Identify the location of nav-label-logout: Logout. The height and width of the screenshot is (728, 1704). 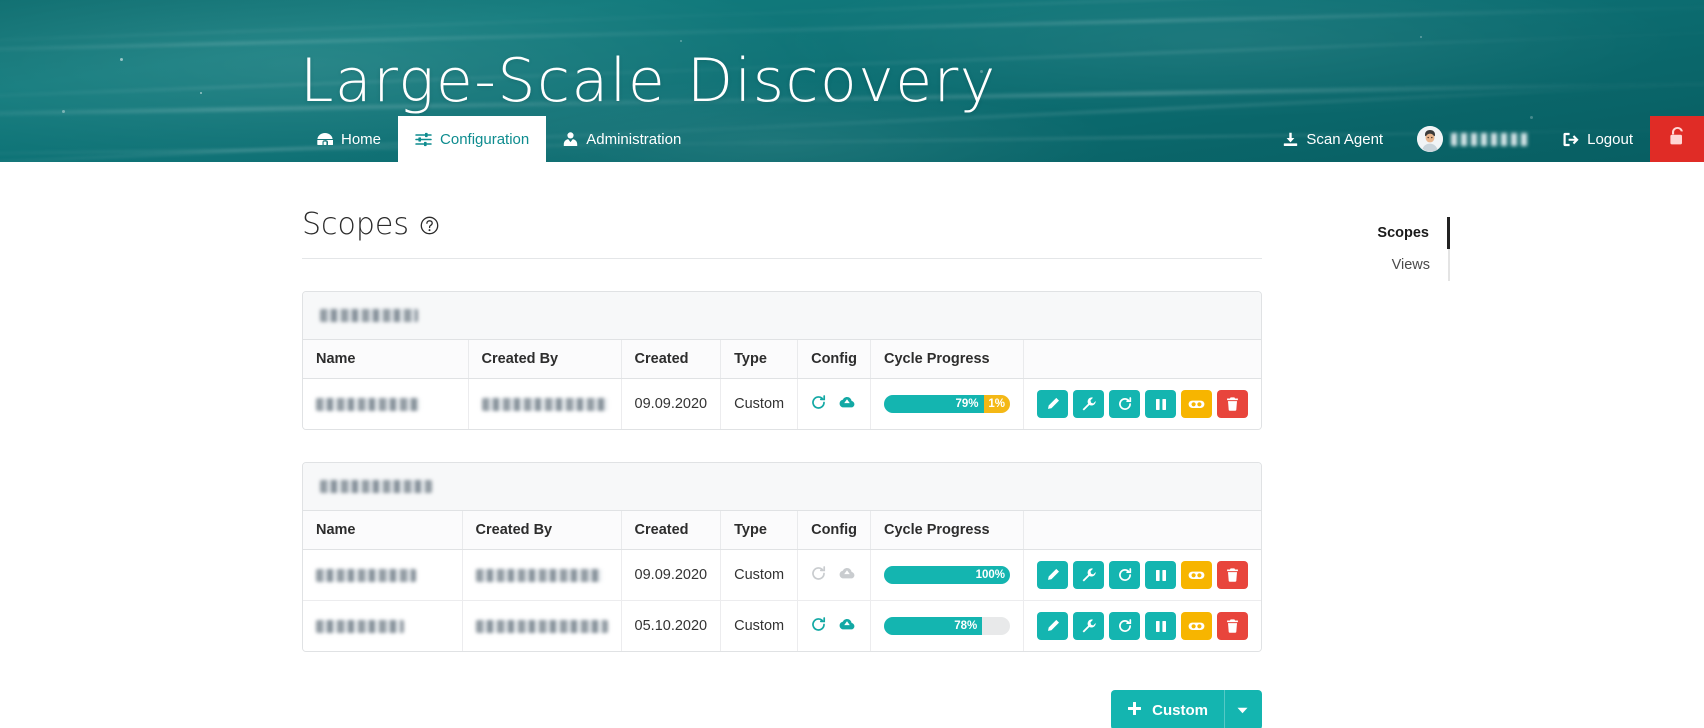
(1610, 139).